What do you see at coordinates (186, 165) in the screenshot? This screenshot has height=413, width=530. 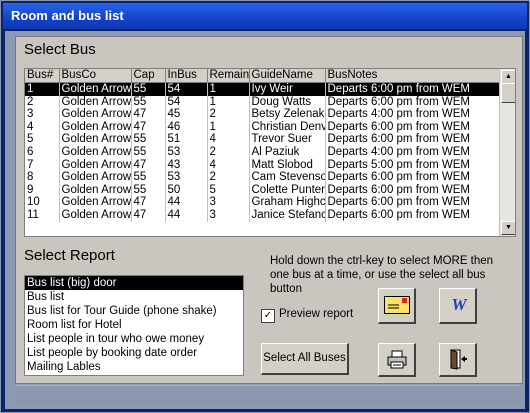 I see `table-cell: 43` at bounding box center [186, 165].